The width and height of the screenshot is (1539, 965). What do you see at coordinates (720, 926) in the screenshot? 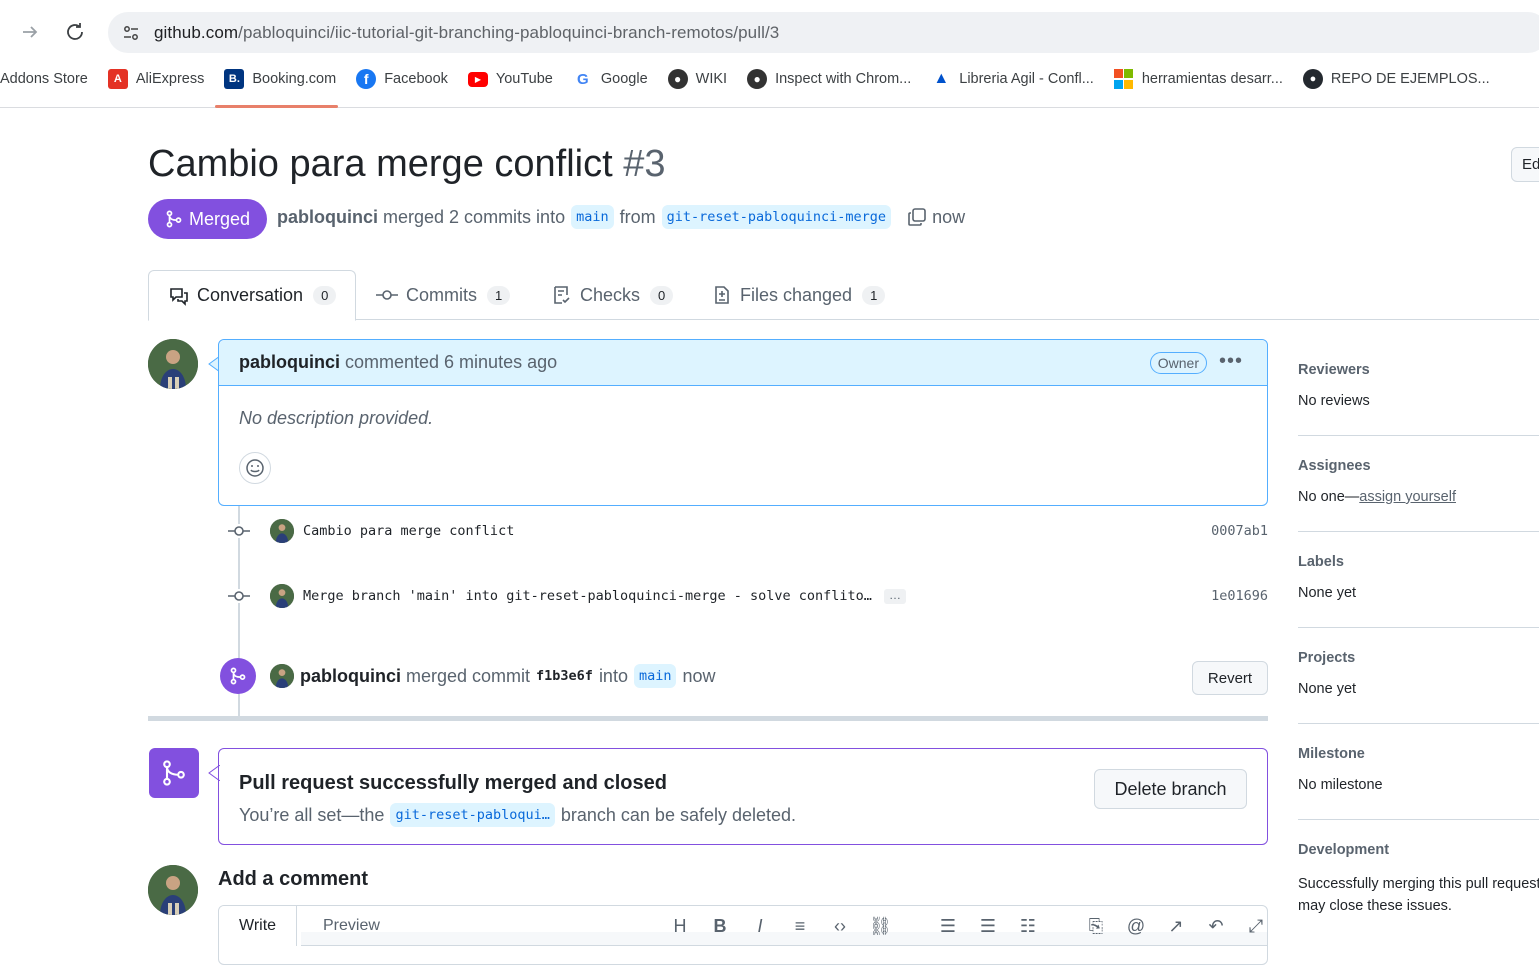
I see `bold-icon: B` at bounding box center [720, 926].